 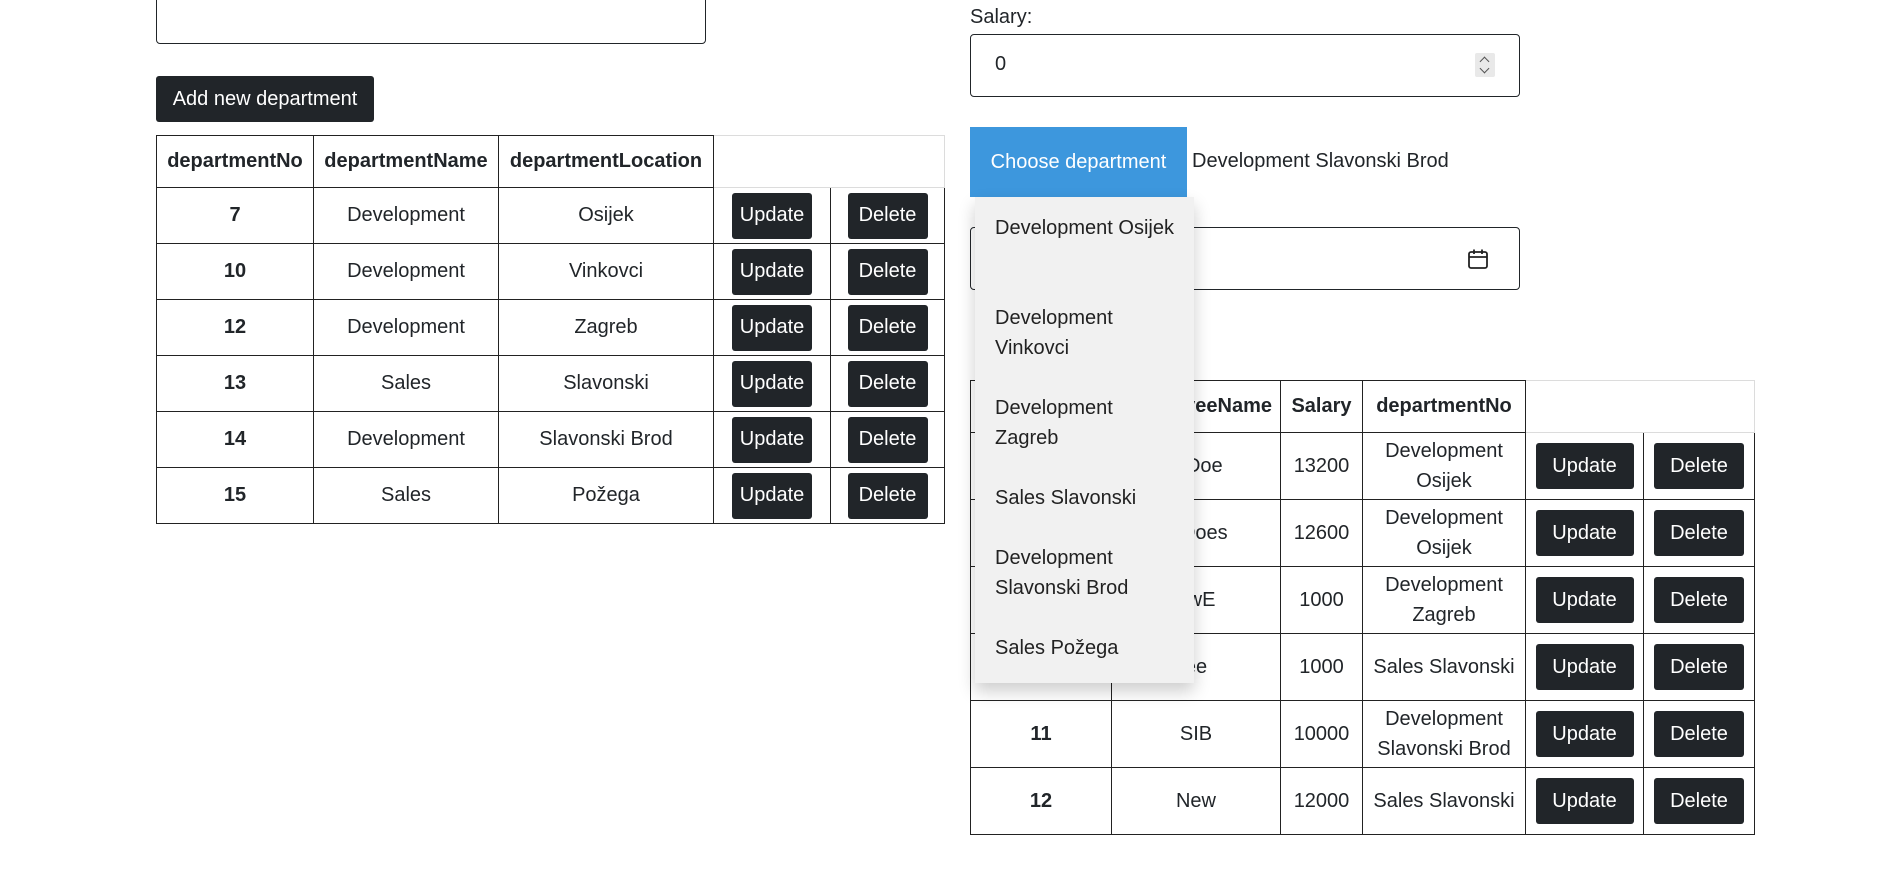 I want to click on header-actions, so click(x=829, y=161).